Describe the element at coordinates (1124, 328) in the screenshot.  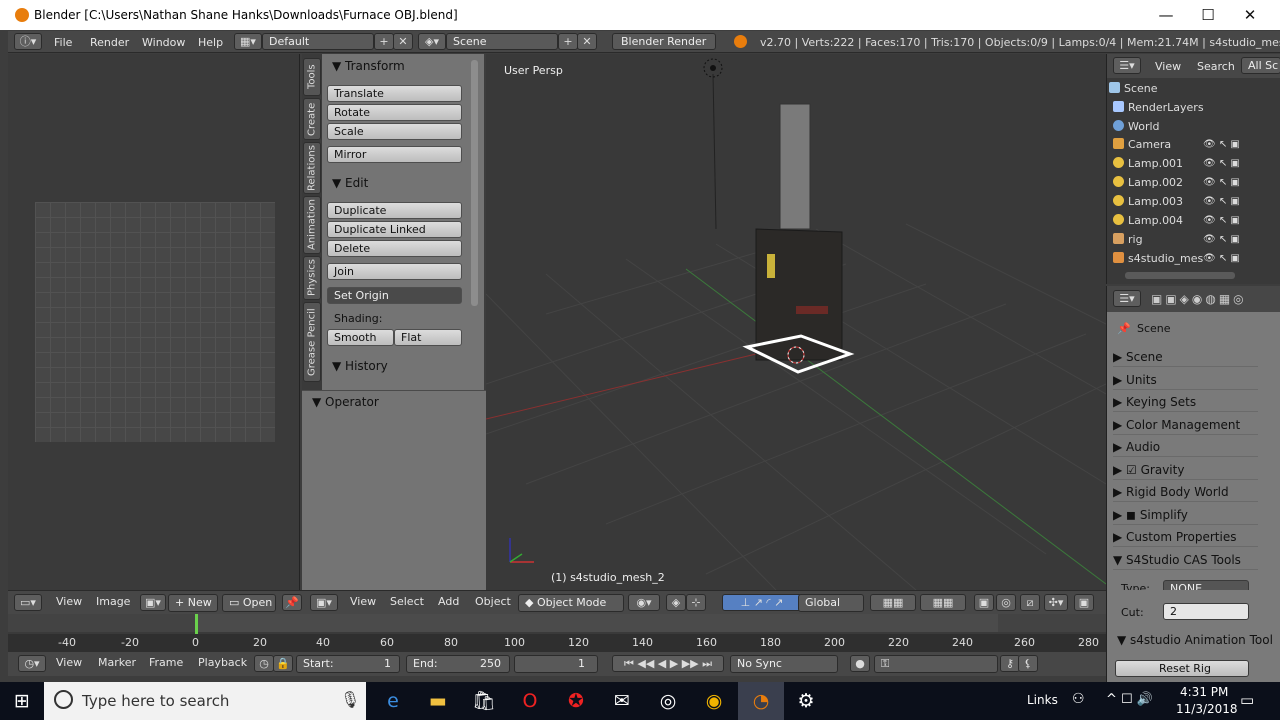
I see `pin-icon: 📌` at that location.